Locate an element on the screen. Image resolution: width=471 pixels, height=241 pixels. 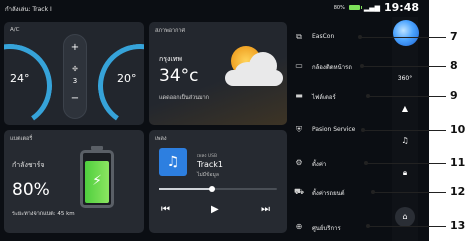
menu-label: ศูนย์บริการ is located at coordinates (326, 228).